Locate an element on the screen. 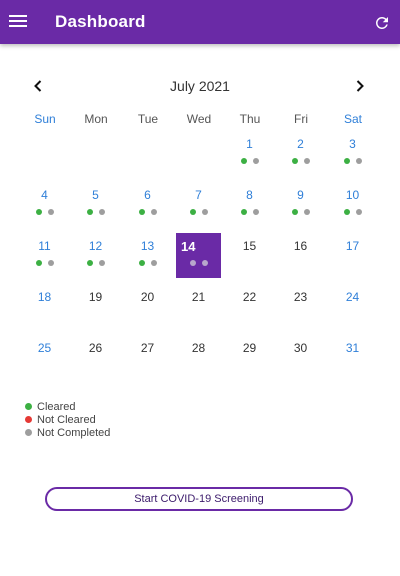 The width and height of the screenshot is (400, 576). day-number: 17 is located at coordinates (352, 246).